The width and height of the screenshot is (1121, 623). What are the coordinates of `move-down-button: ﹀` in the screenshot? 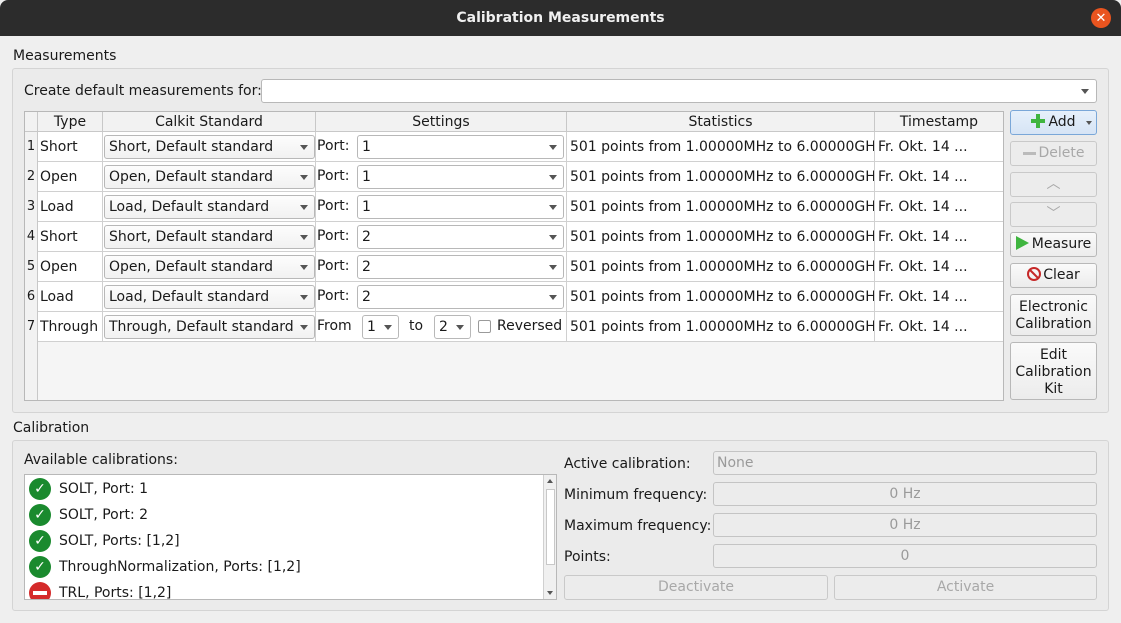 It's located at (1053, 214).